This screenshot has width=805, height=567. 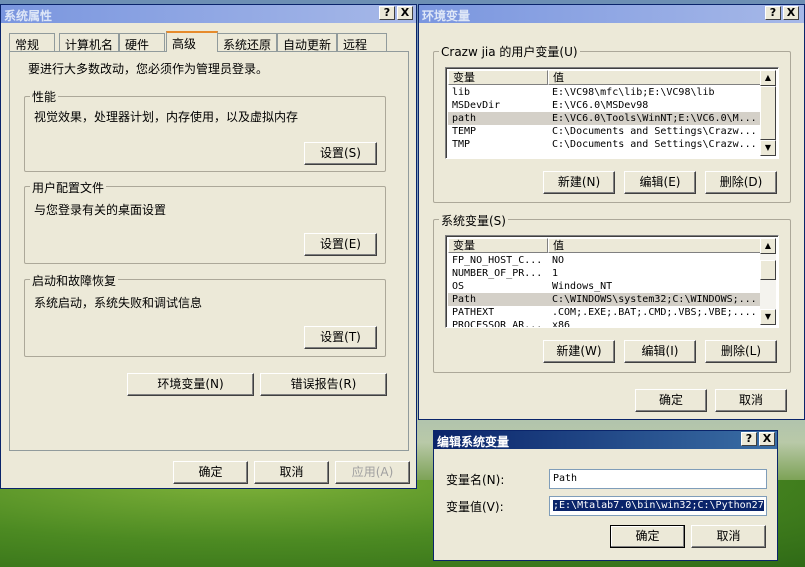 What do you see at coordinates (89, 42) in the screenshot?
I see `tab-computer-name: 计算机名` at bounding box center [89, 42].